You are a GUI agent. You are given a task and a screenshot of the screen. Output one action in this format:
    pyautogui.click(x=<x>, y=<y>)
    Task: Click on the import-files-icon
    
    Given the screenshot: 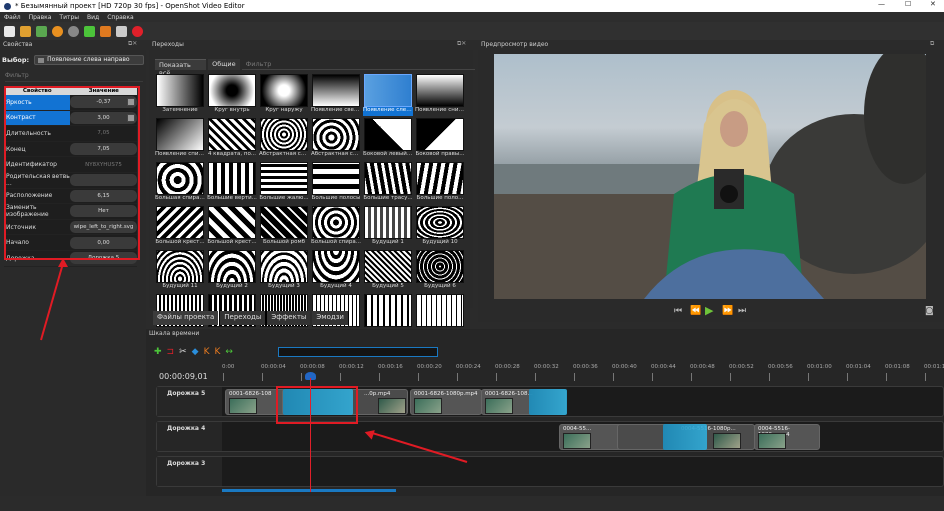 What is the action you would take?
    pyautogui.click(x=89, y=31)
    